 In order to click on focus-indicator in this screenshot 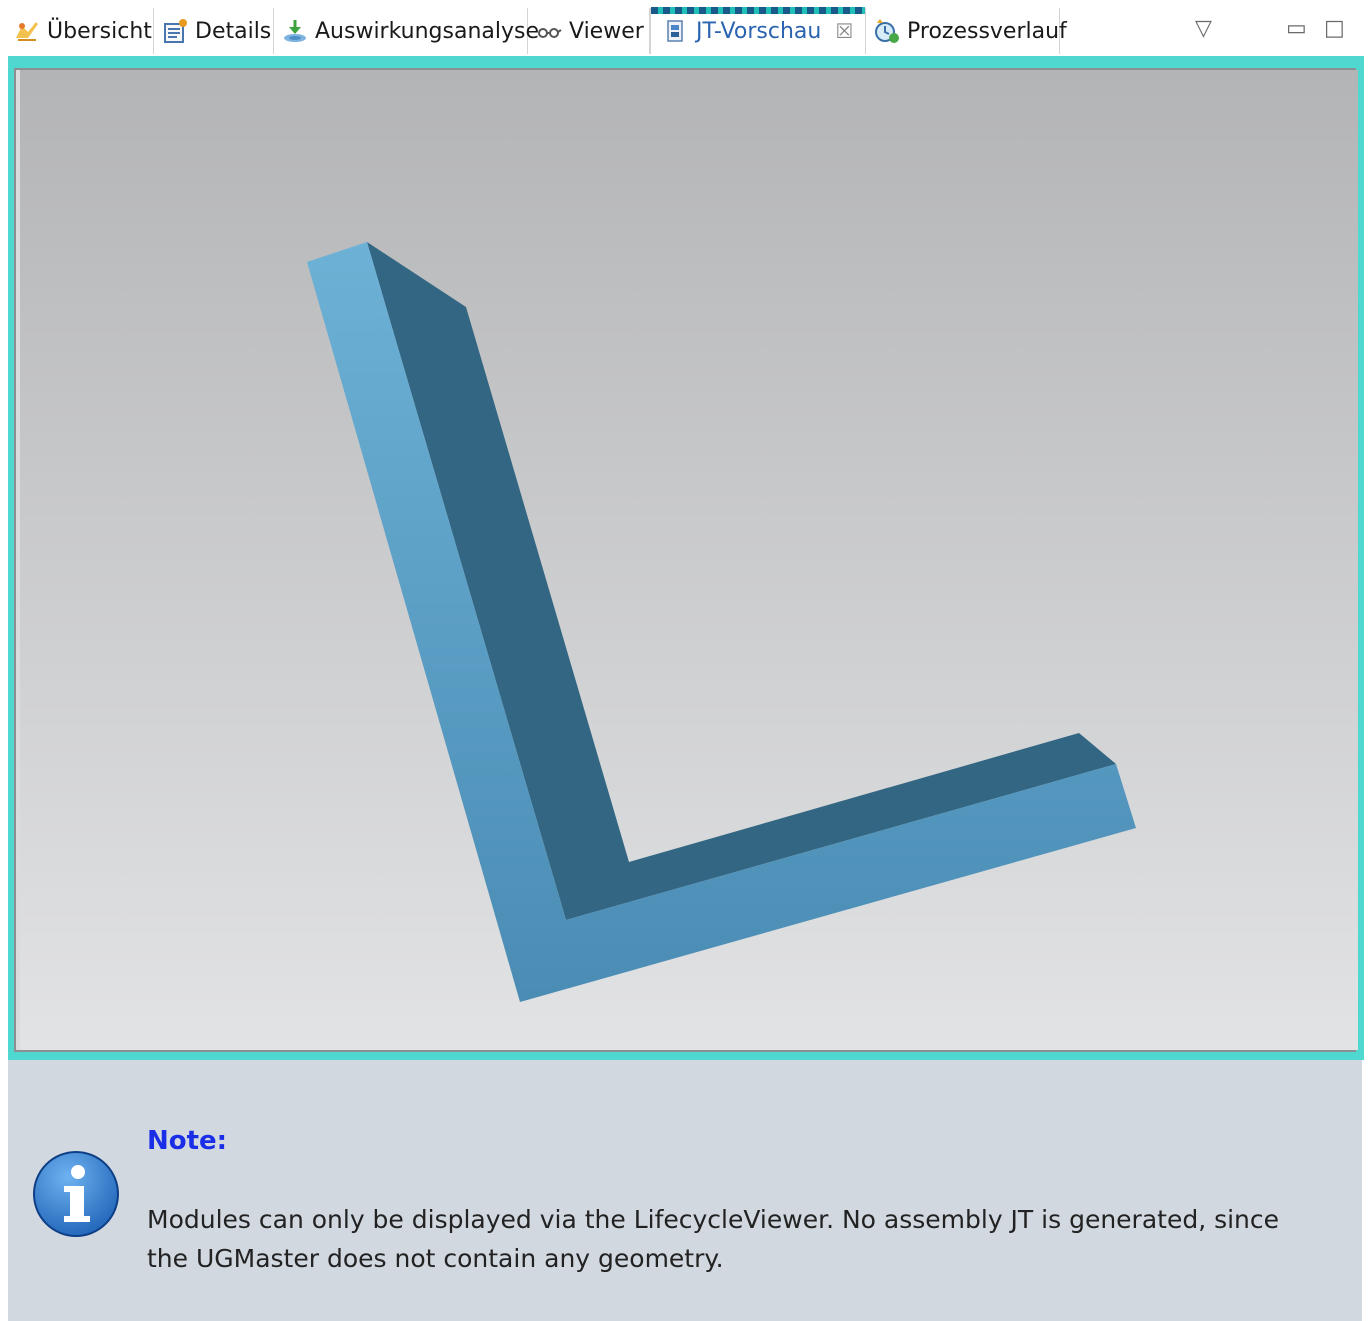, I will do `click(758, 10)`.